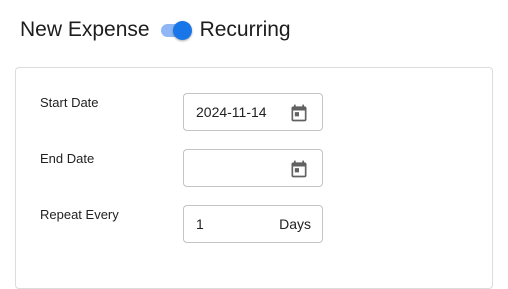 The width and height of the screenshot is (508, 289). I want to click on end-date-label: End Date, so click(67, 158).